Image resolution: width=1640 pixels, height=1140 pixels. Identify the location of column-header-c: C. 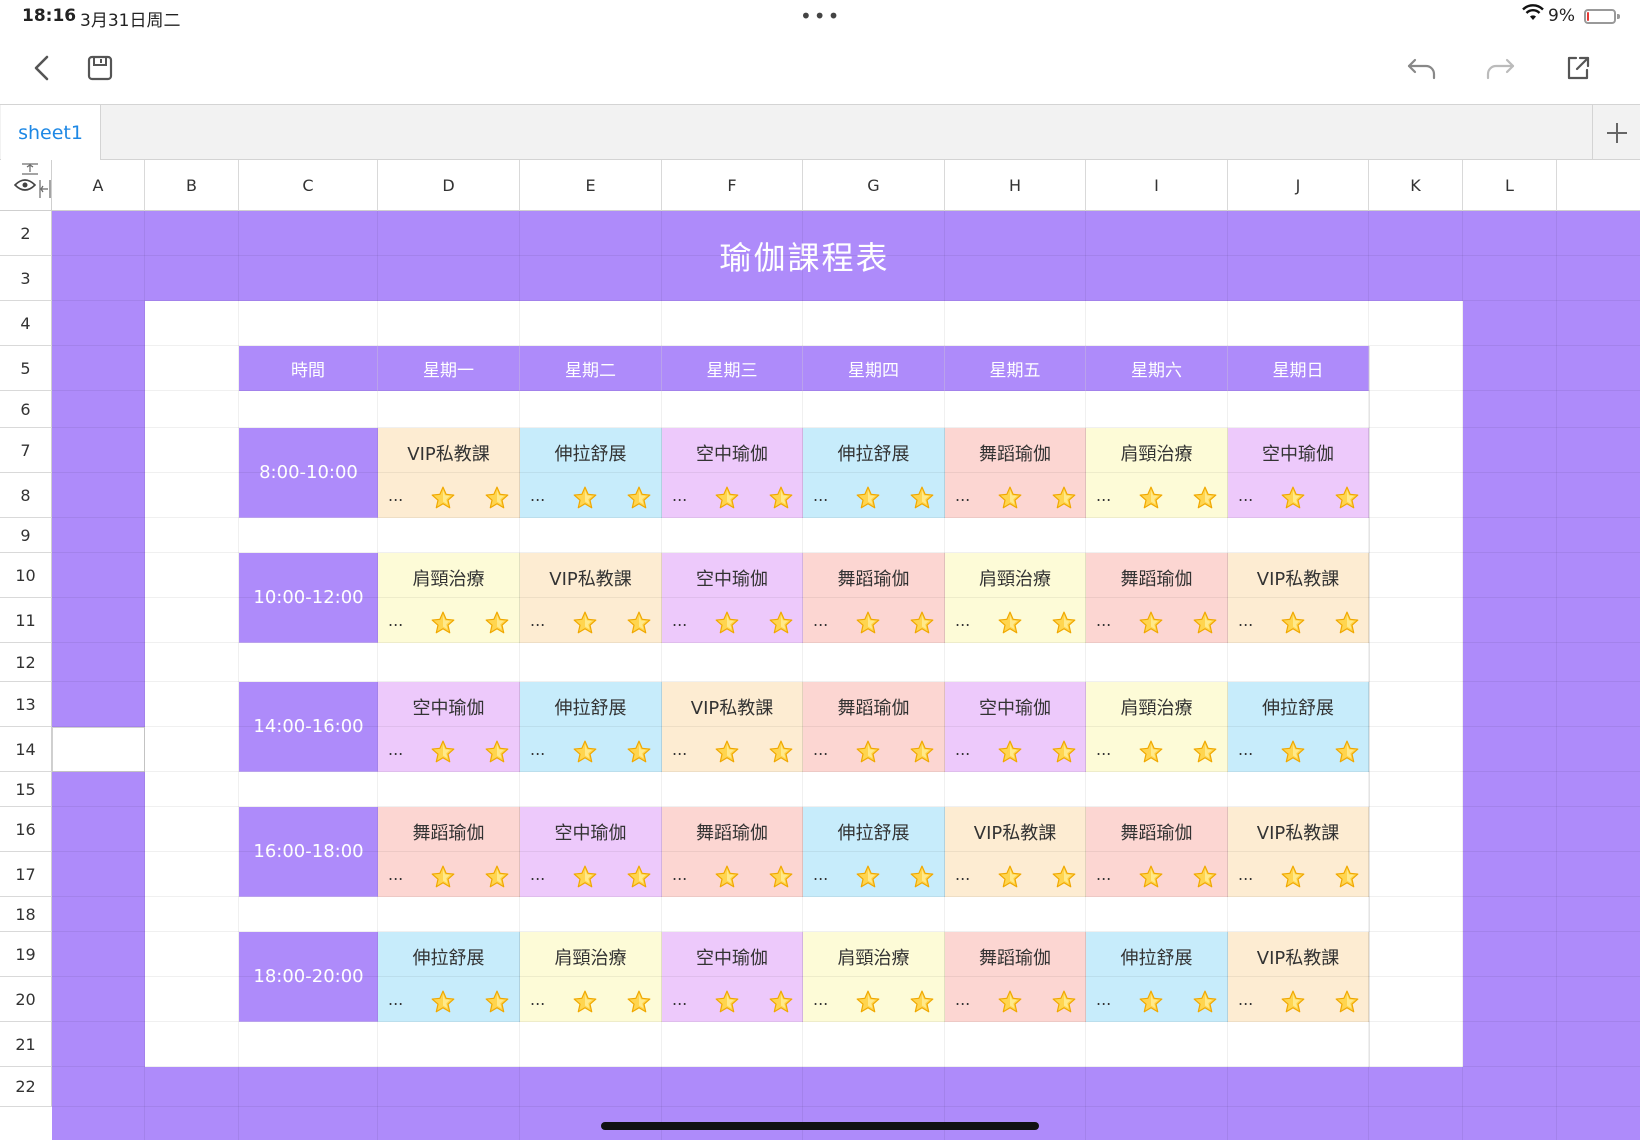
(308, 185).